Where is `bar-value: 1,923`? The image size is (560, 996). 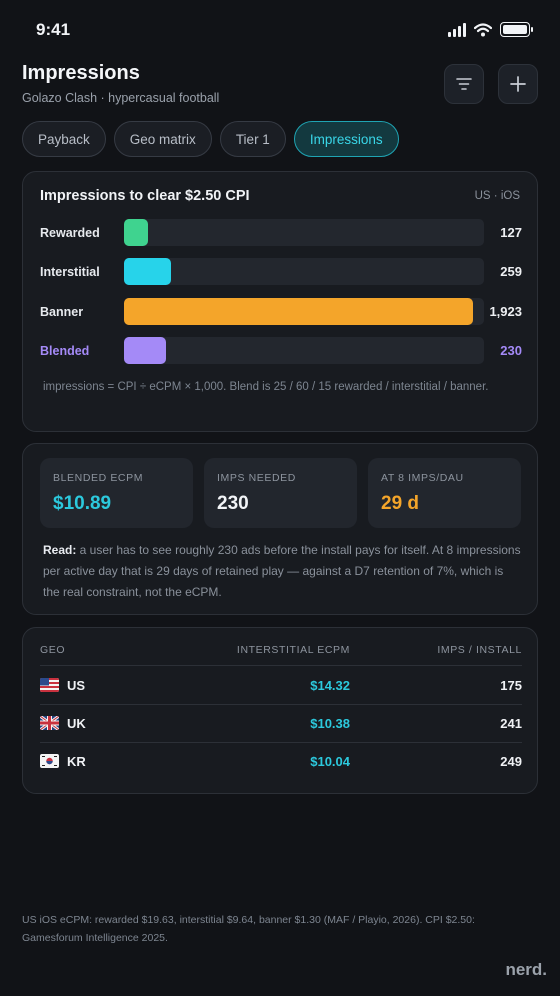
bar-value: 1,923 is located at coordinates (505, 311).